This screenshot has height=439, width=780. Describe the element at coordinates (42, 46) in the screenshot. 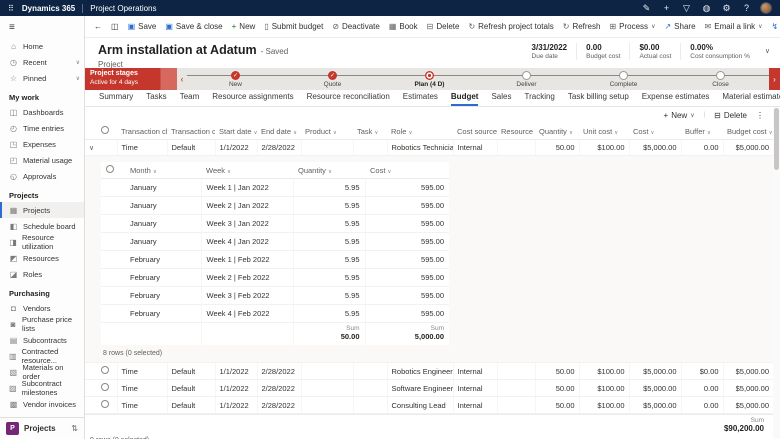

I see `sidebar-item-home: ⌂ Home` at that location.